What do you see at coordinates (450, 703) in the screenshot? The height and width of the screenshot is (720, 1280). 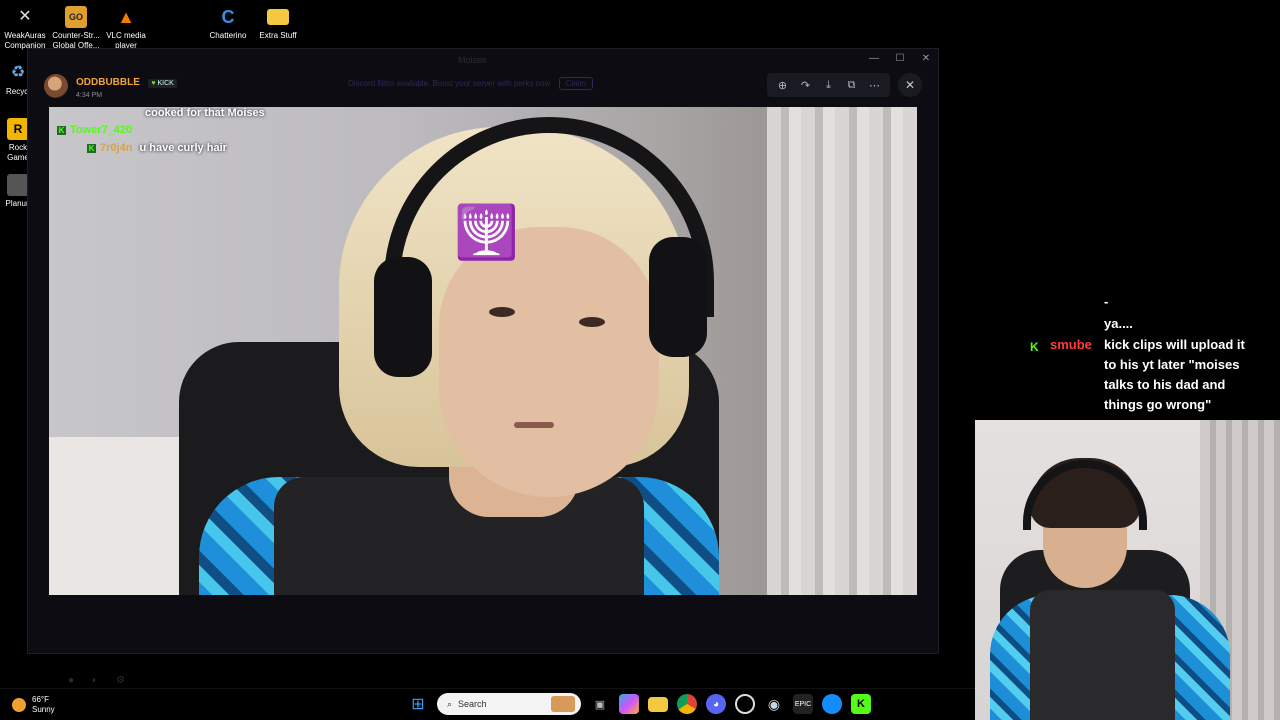 I see `search-icon: ⌕` at bounding box center [450, 703].